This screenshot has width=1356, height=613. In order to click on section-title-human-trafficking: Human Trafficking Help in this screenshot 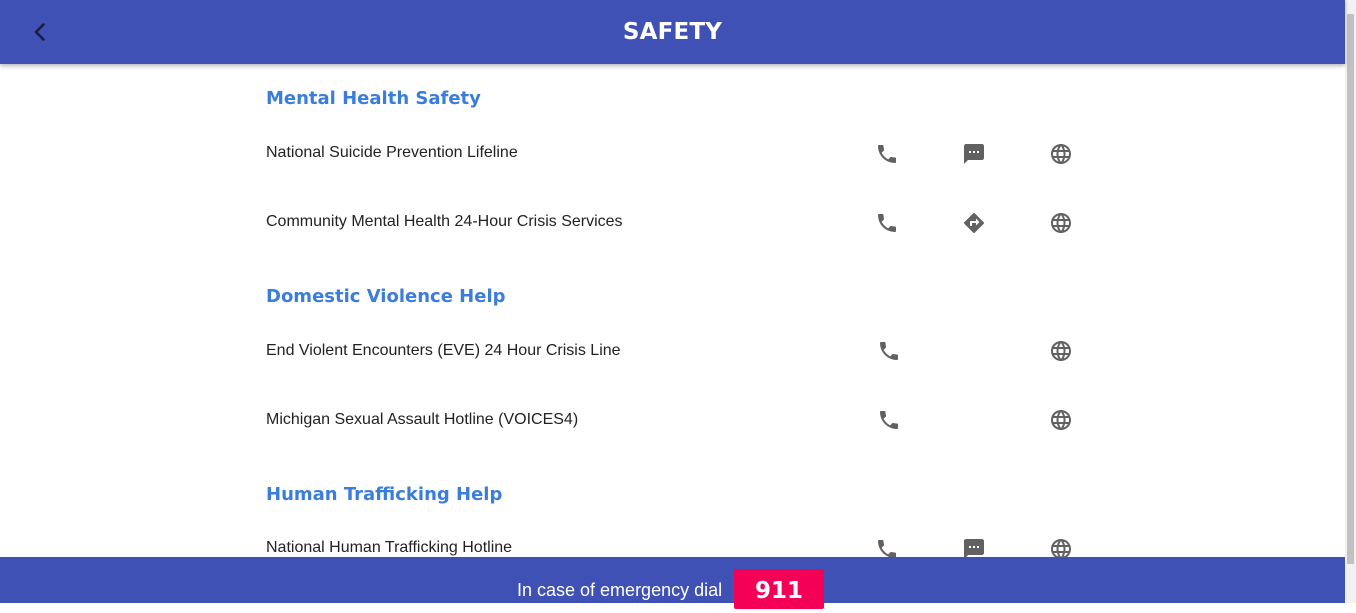, I will do `click(384, 494)`.